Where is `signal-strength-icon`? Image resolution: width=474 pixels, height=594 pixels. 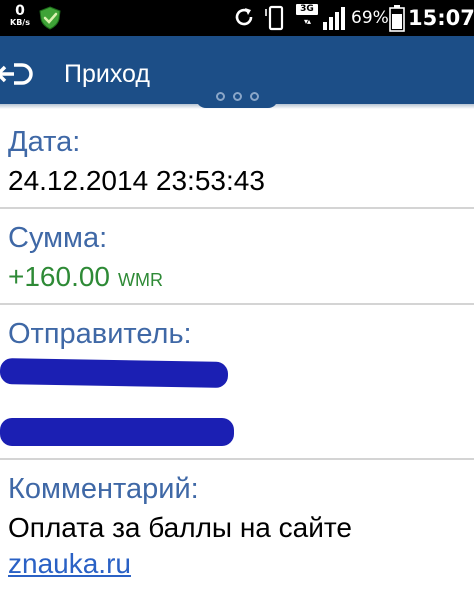
signal-strength-icon is located at coordinates (334, 18).